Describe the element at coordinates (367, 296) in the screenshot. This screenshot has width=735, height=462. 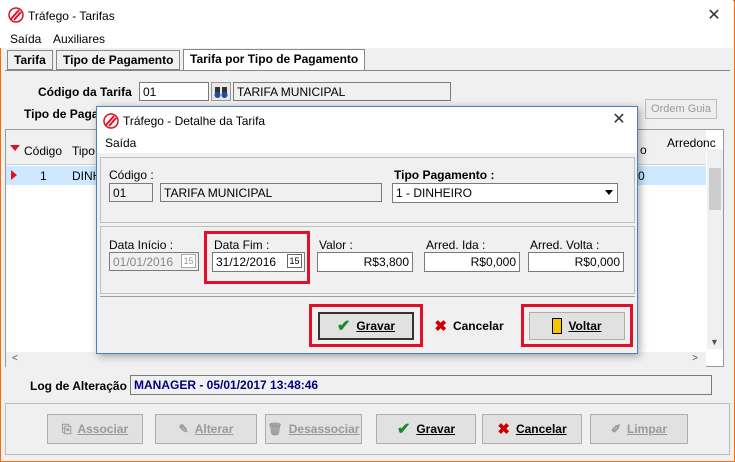
I see `dialog-separator` at that location.